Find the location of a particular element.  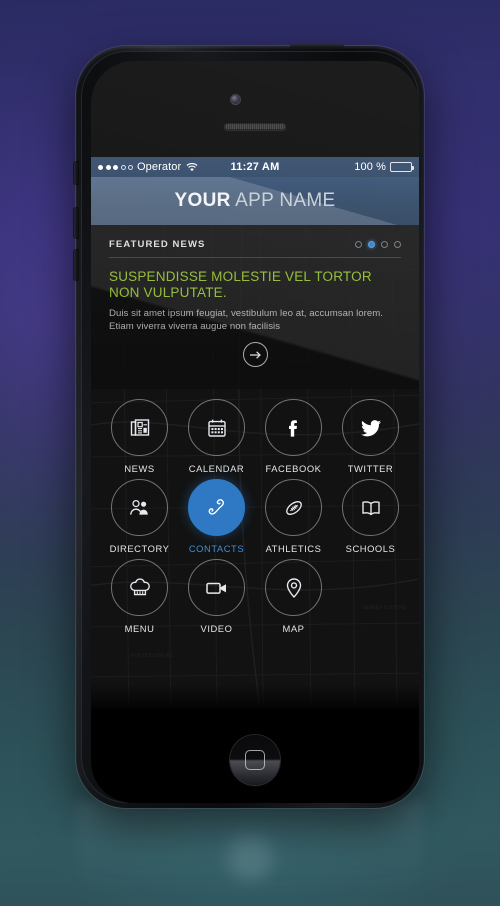

grid-item-schools: SCHOOLS is located at coordinates (370, 516).